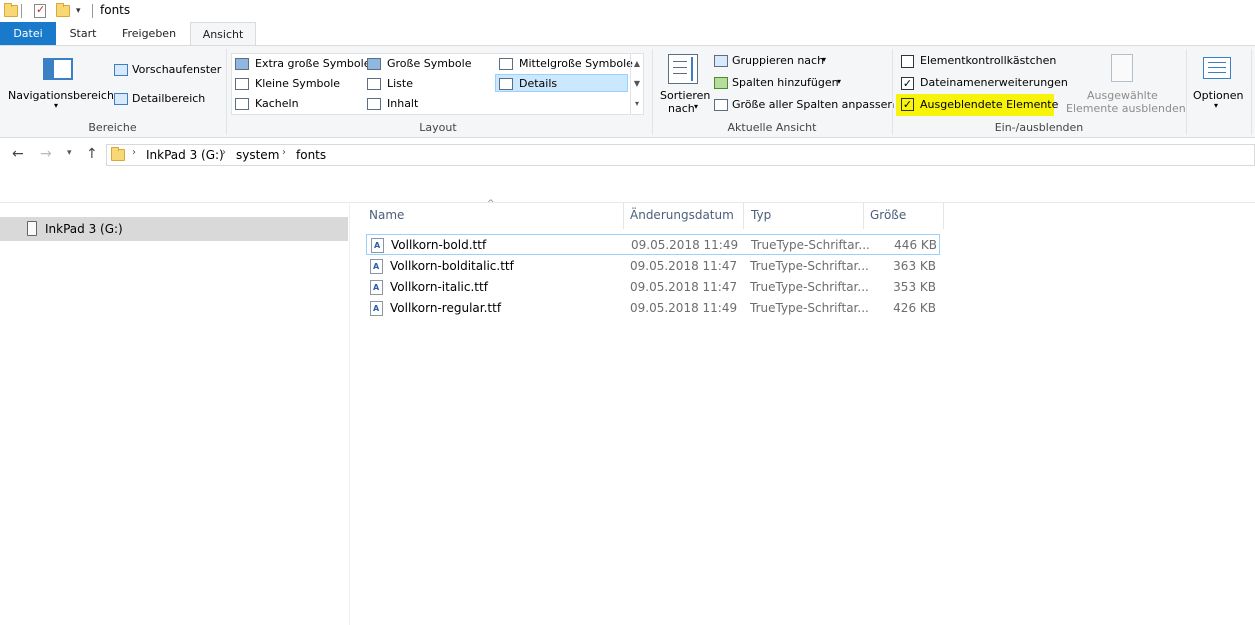 Image resolution: width=1255 pixels, height=625 pixels. Describe the element at coordinates (627, 34) in the screenshot. I see `ribbon-tabs: Datei Start Freigeben Ansicht` at that location.